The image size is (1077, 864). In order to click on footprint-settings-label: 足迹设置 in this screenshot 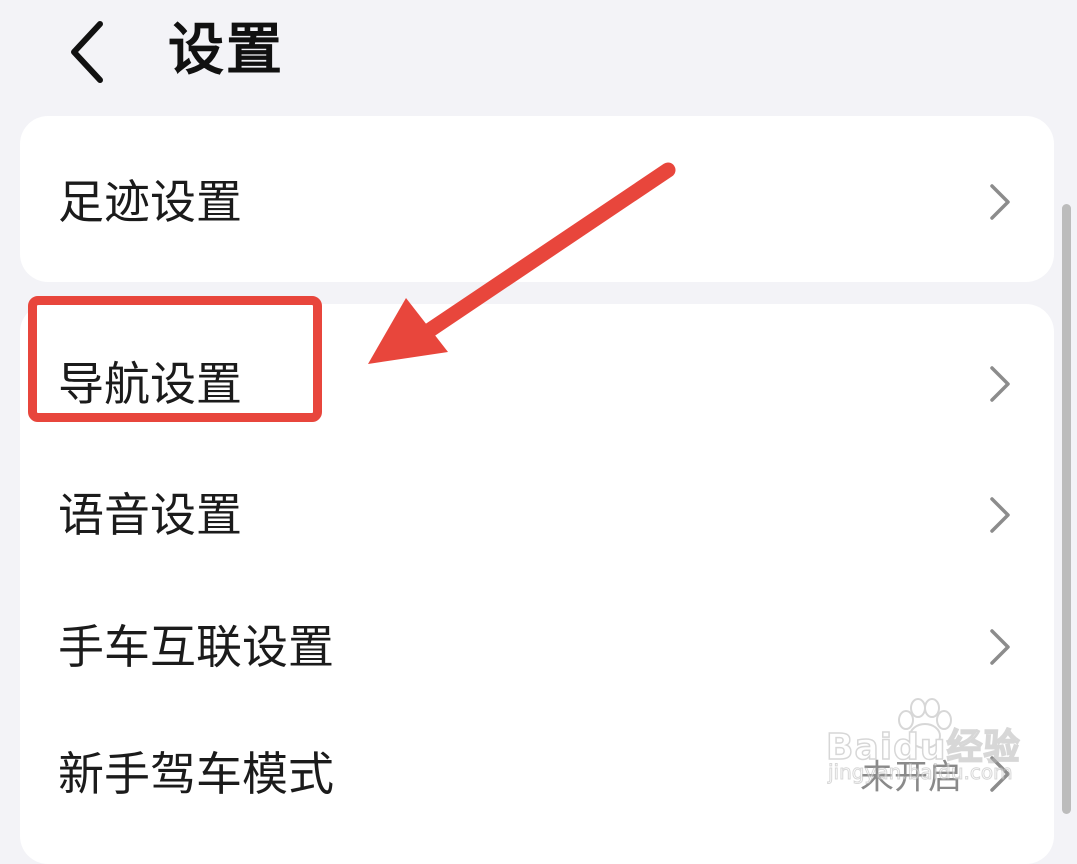, I will do `click(150, 202)`.